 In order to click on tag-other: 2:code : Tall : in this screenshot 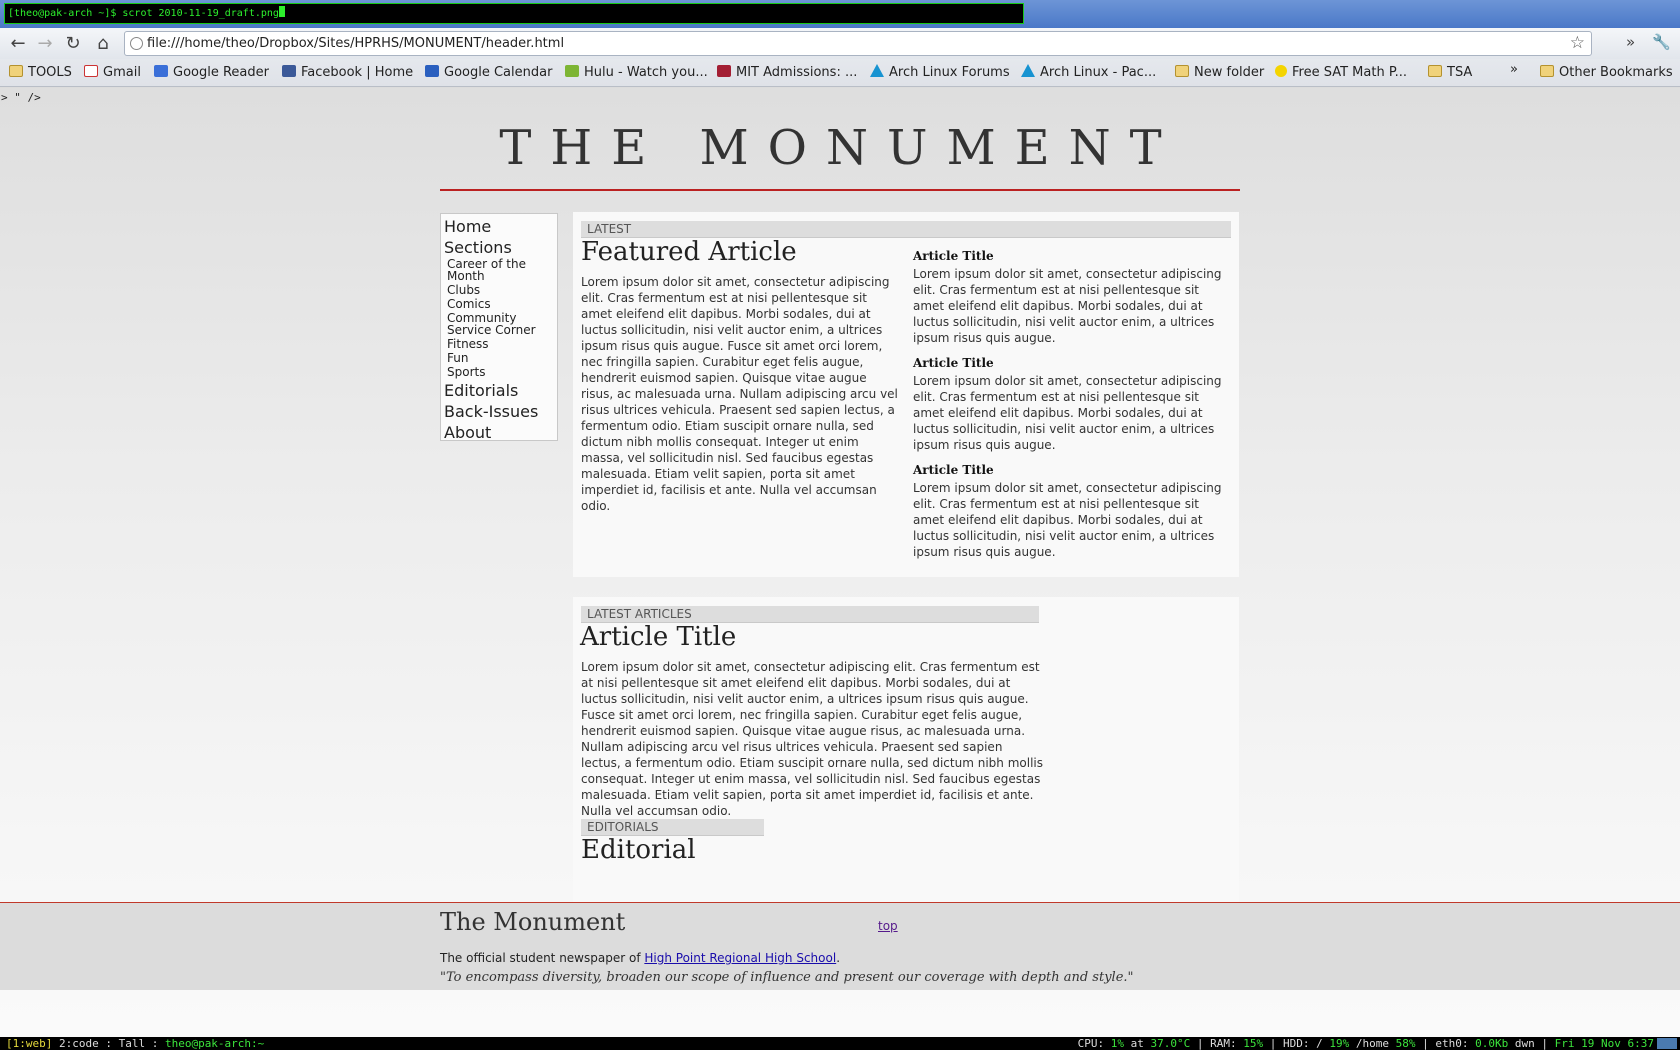, I will do `click(108, 1043)`.